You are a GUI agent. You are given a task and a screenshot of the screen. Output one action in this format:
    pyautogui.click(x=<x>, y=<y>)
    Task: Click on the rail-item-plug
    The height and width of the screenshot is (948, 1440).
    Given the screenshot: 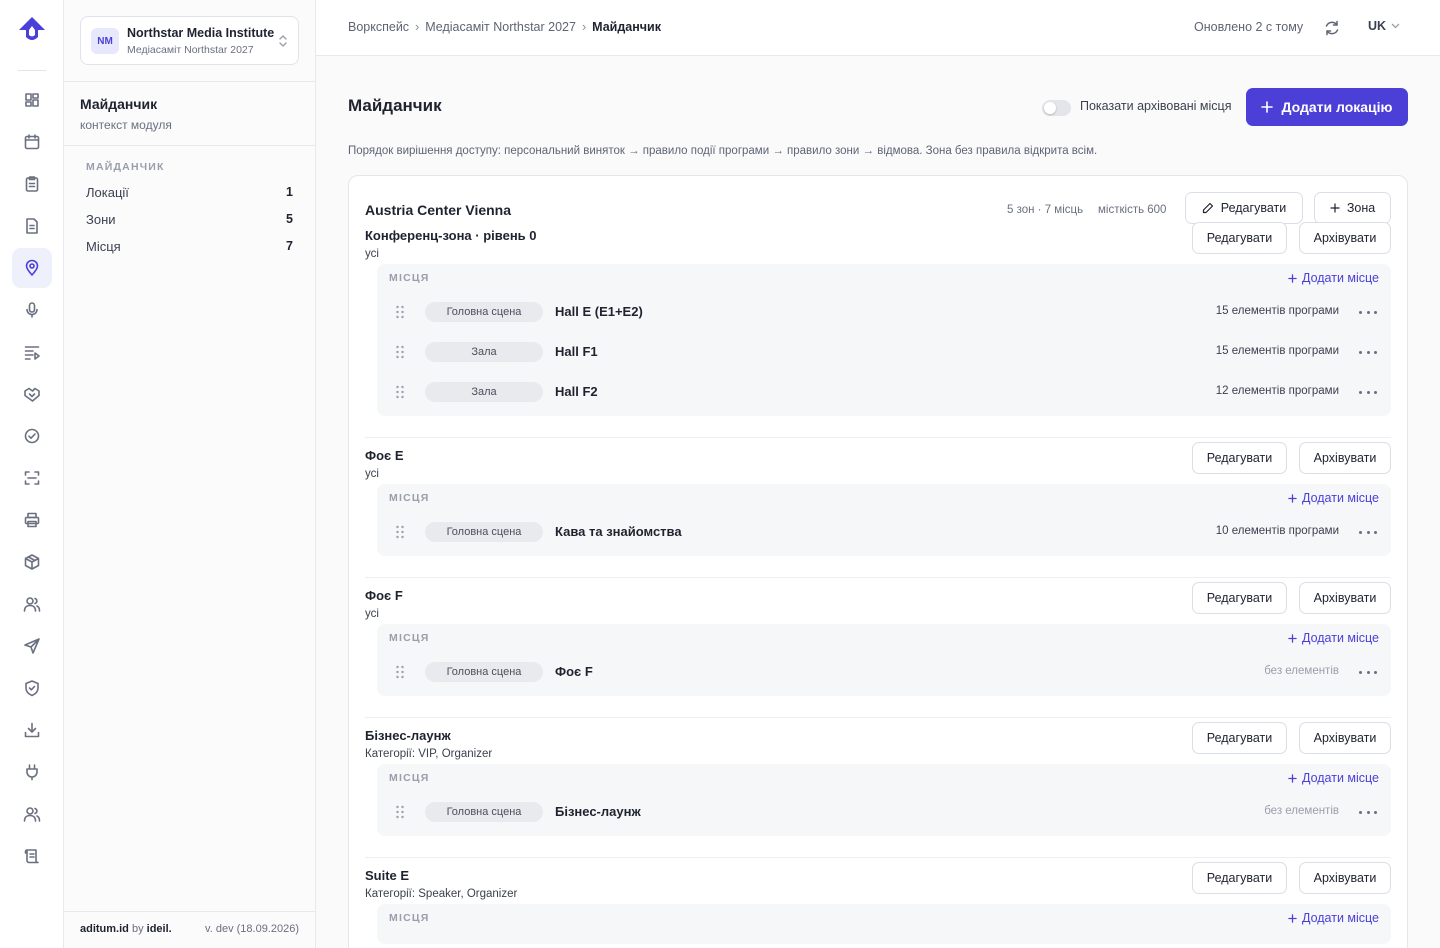 What is the action you would take?
    pyautogui.click(x=32, y=772)
    